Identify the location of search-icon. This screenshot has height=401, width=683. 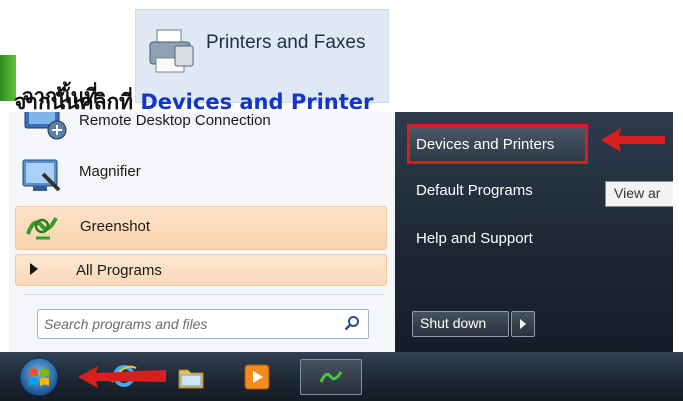
(352, 323).